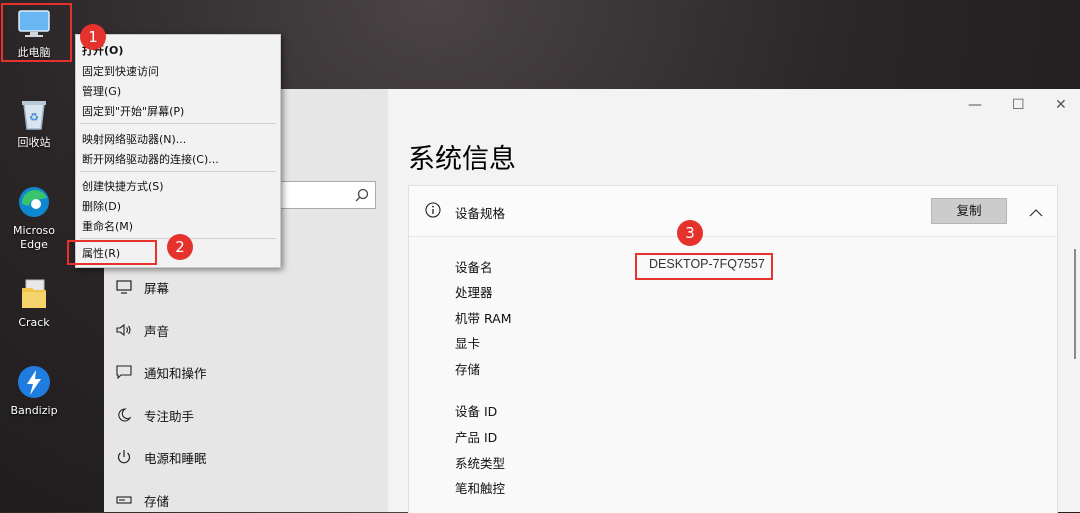 The image size is (1080, 513). Describe the element at coordinates (175, 458) in the screenshot. I see `sidebar-item-label: 电源和睡眠` at that location.